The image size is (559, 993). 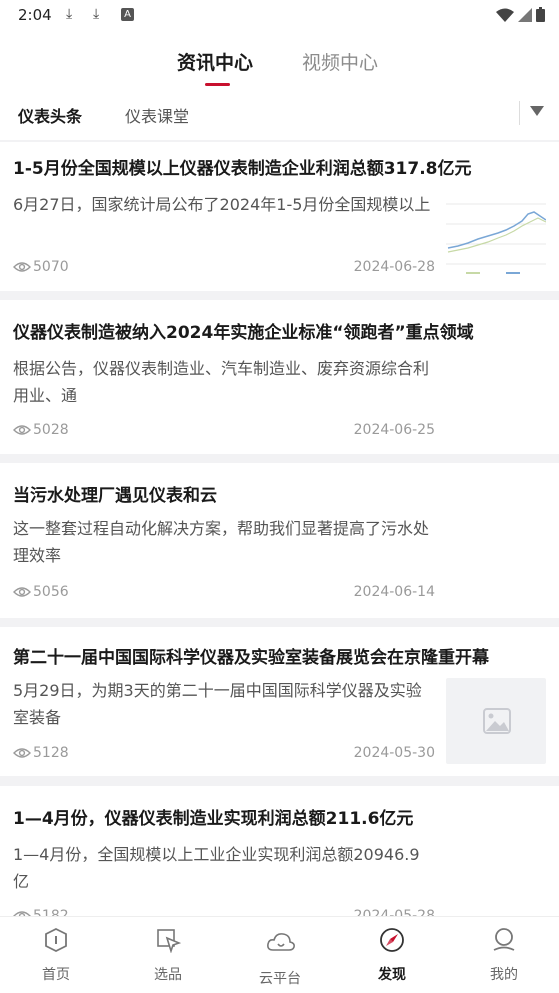 What do you see at coordinates (51, 753) in the screenshot?
I see `view-count: 5128` at bounding box center [51, 753].